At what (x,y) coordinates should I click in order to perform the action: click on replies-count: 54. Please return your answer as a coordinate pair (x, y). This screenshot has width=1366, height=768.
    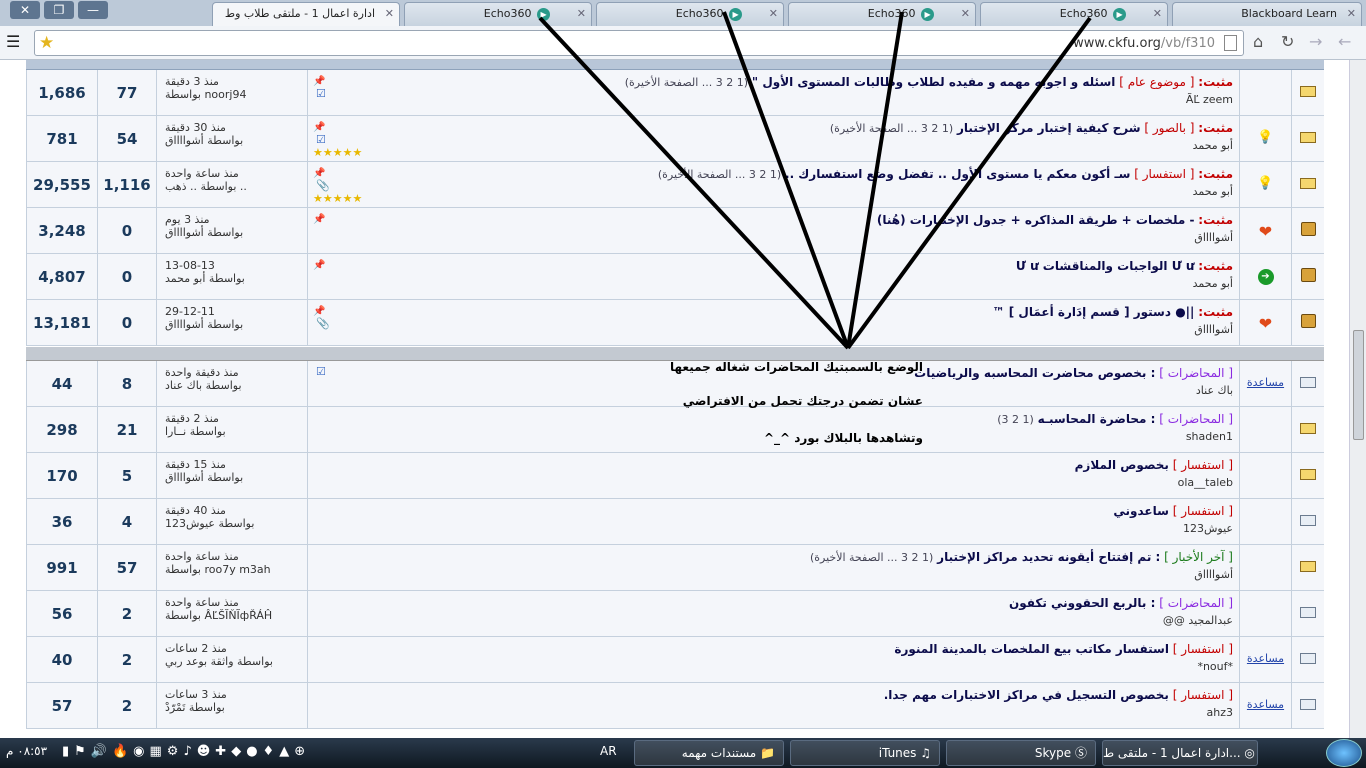
    Looking at the image, I should click on (126, 139).